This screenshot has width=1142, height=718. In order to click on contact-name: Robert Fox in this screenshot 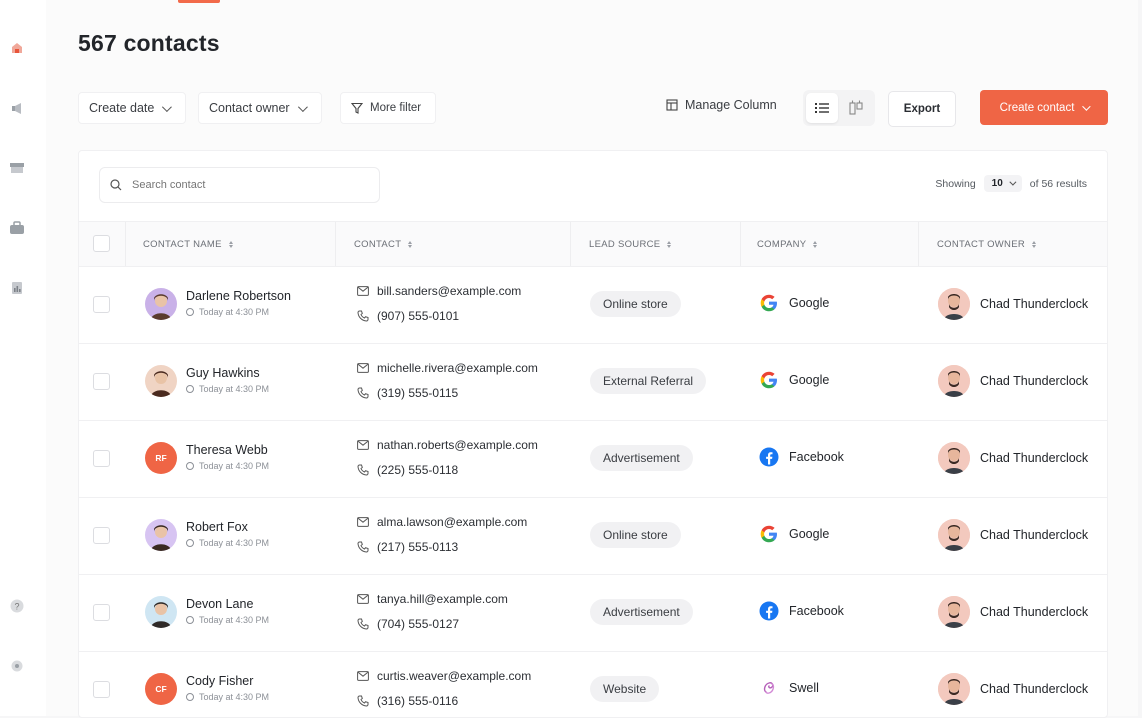, I will do `click(217, 527)`.